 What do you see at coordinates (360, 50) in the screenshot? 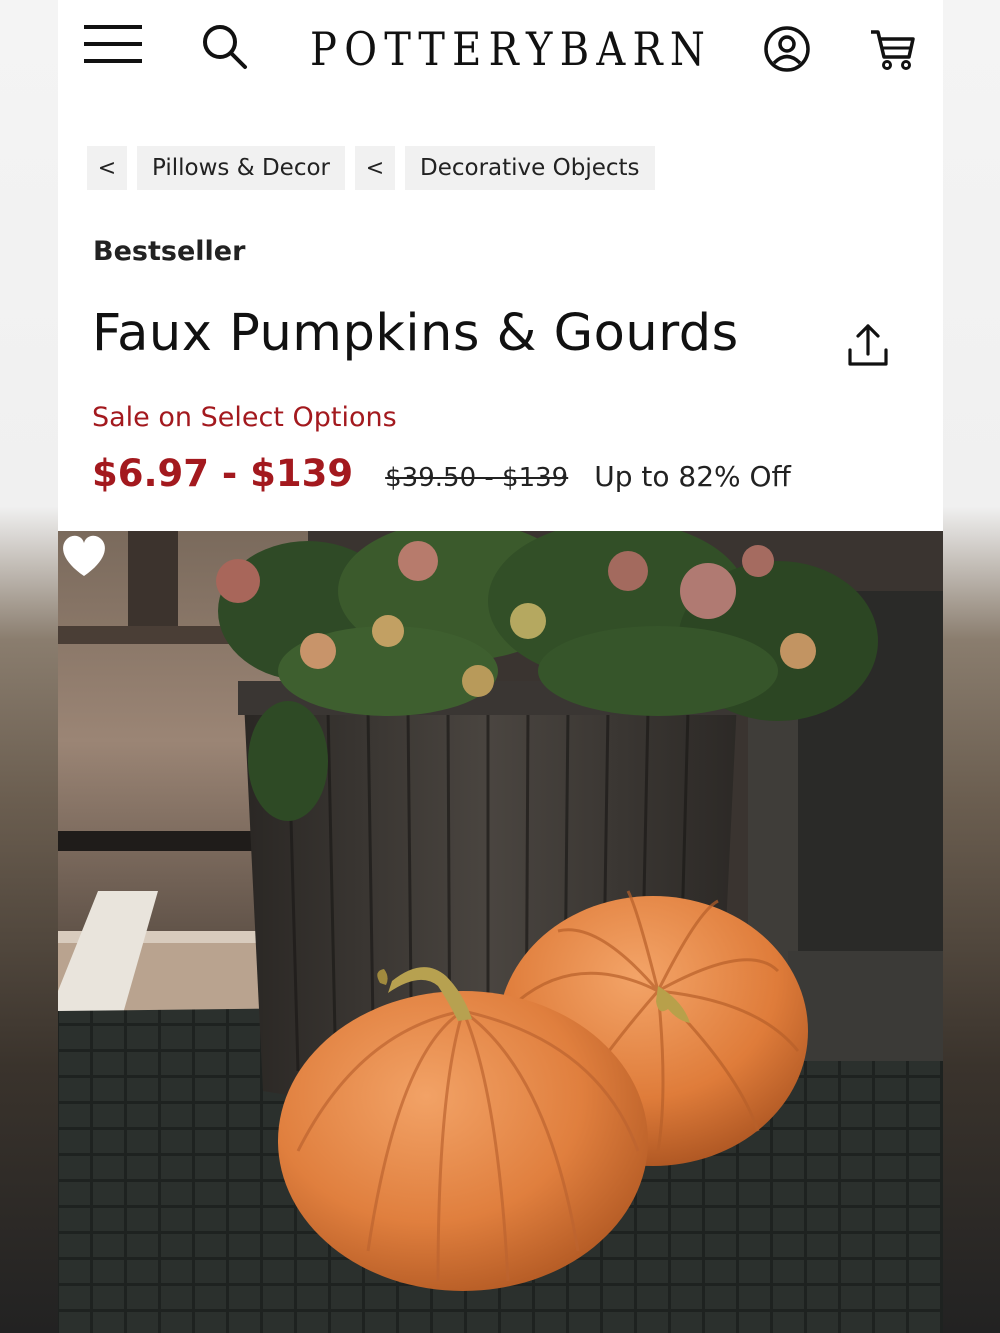
I see `brand-letter: O` at bounding box center [360, 50].